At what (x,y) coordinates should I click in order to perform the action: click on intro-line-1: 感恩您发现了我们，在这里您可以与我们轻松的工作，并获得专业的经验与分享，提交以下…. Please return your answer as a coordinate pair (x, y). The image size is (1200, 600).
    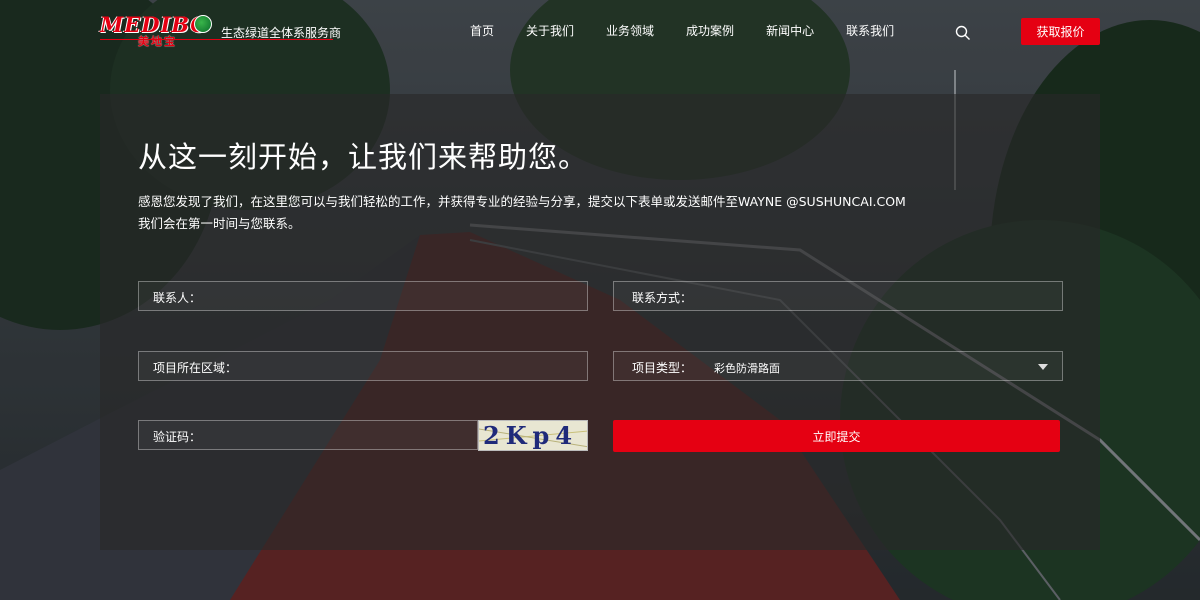
    Looking at the image, I should click on (522, 201).